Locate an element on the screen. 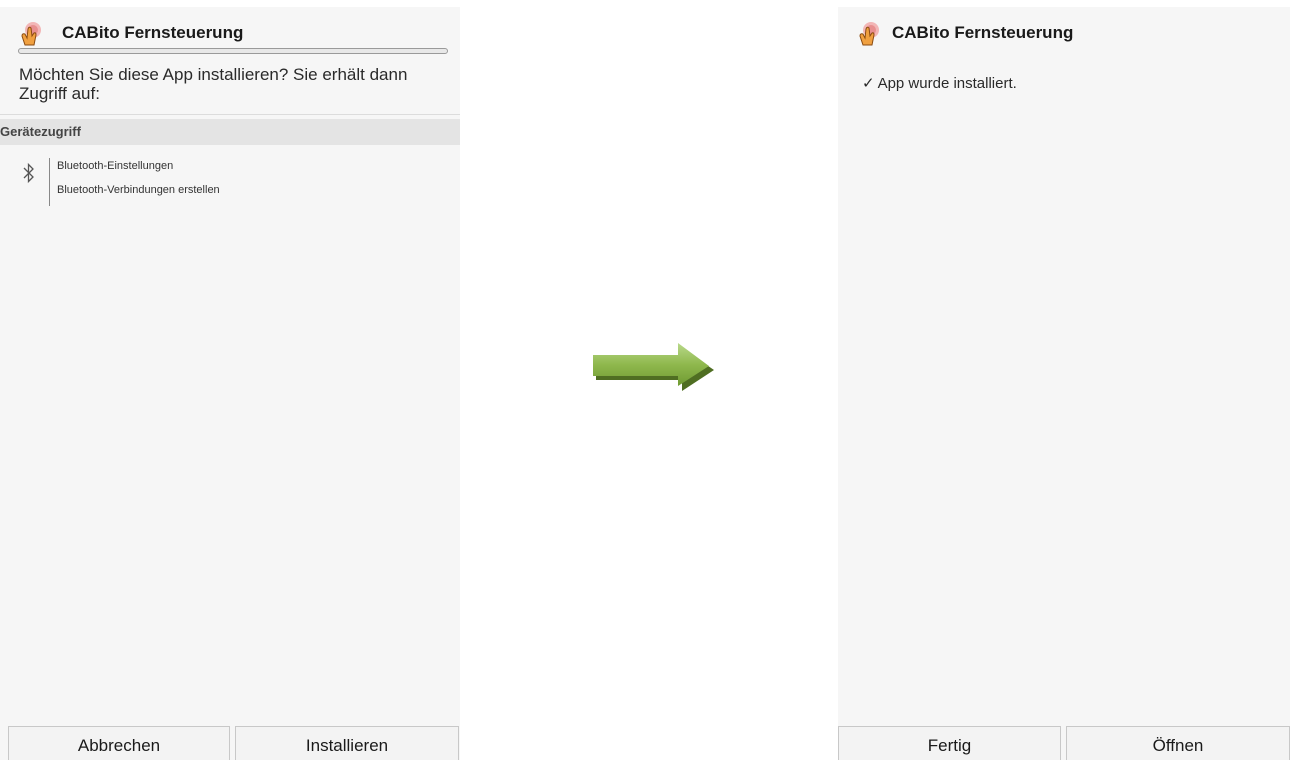  button-bar: Abbrechen Installieren is located at coordinates (230, 743).